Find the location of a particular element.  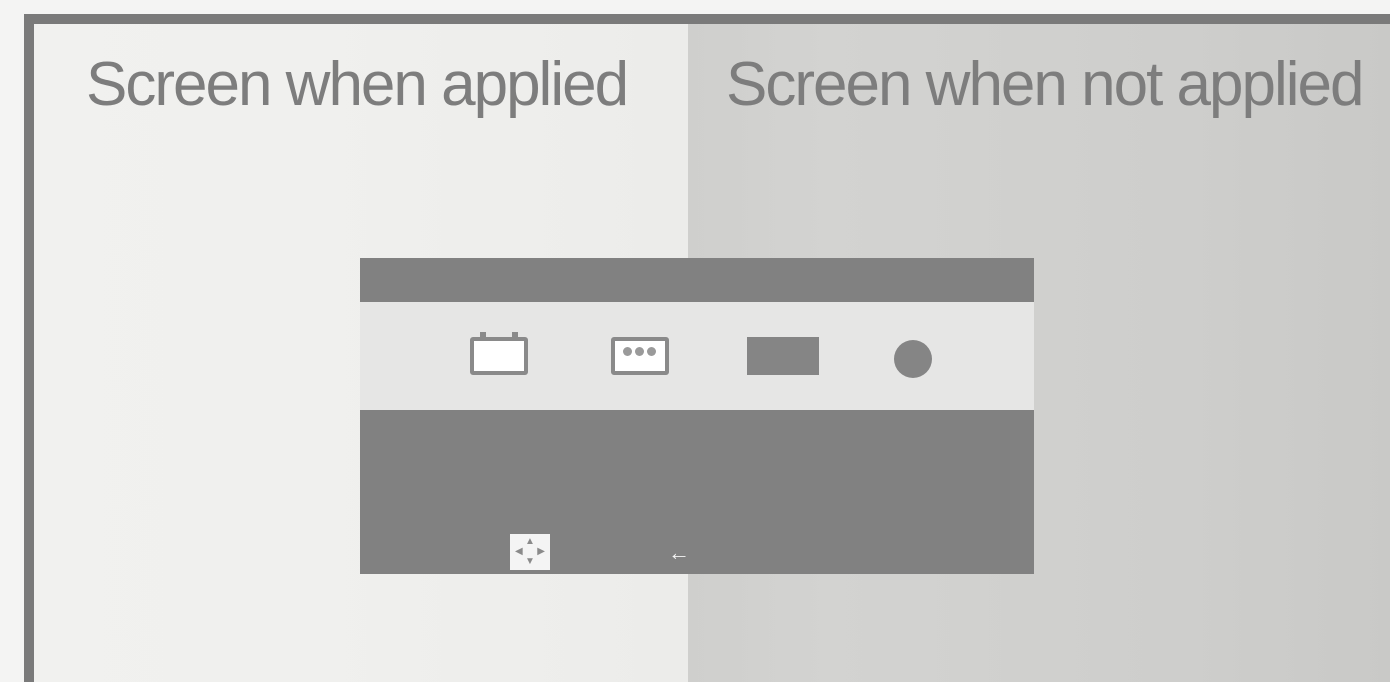

osd-title-bar is located at coordinates (697, 280).